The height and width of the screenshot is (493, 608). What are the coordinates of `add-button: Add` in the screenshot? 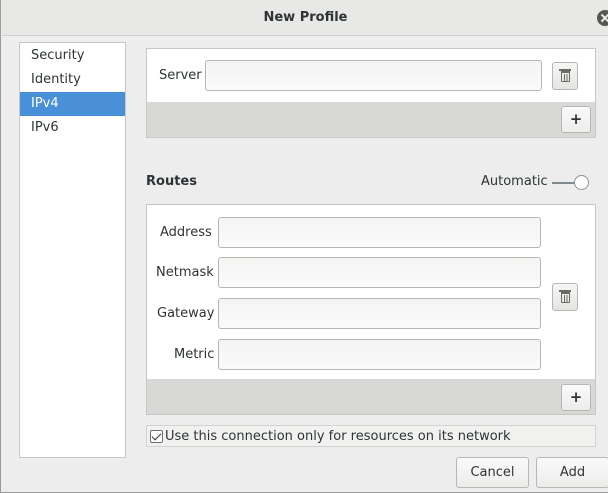 It's located at (572, 472).